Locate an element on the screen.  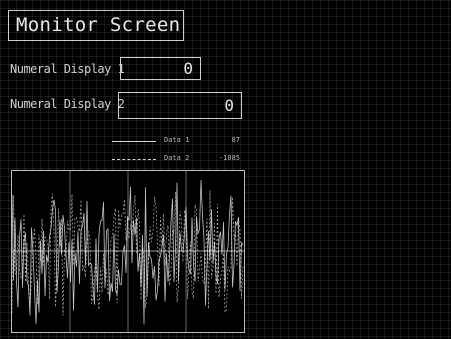
legend-value: 87 is located at coordinates (235, 140).